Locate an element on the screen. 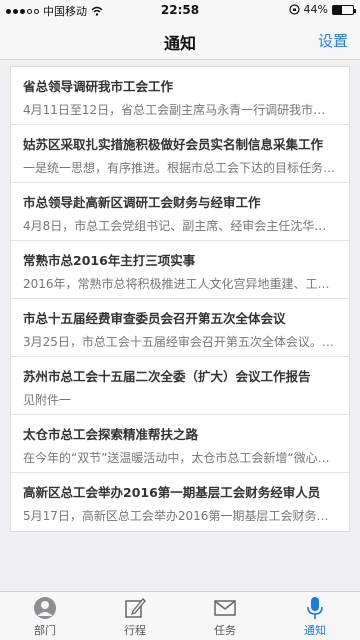 The width and height of the screenshot is (360, 640). tab-department: 部门 is located at coordinates (45, 616).